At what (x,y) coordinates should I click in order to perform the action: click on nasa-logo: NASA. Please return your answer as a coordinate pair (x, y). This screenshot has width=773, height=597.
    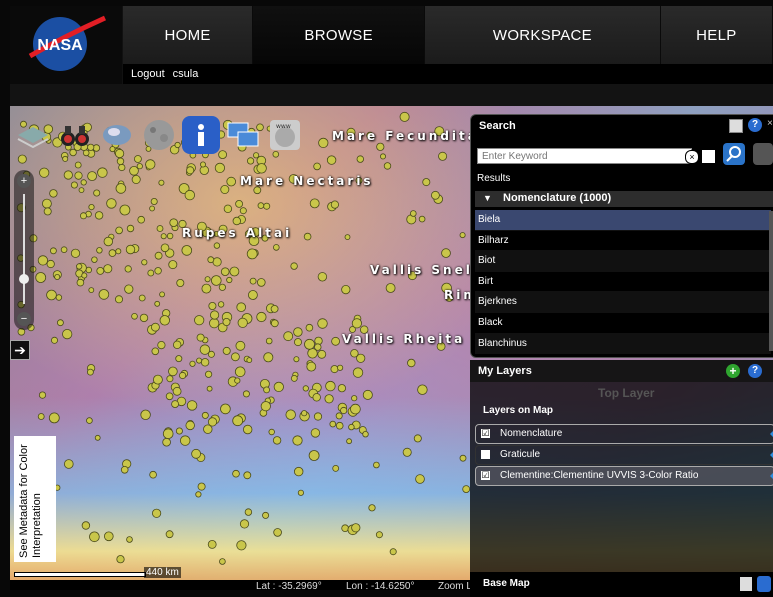
    Looking at the image, I should click on (66, 46).